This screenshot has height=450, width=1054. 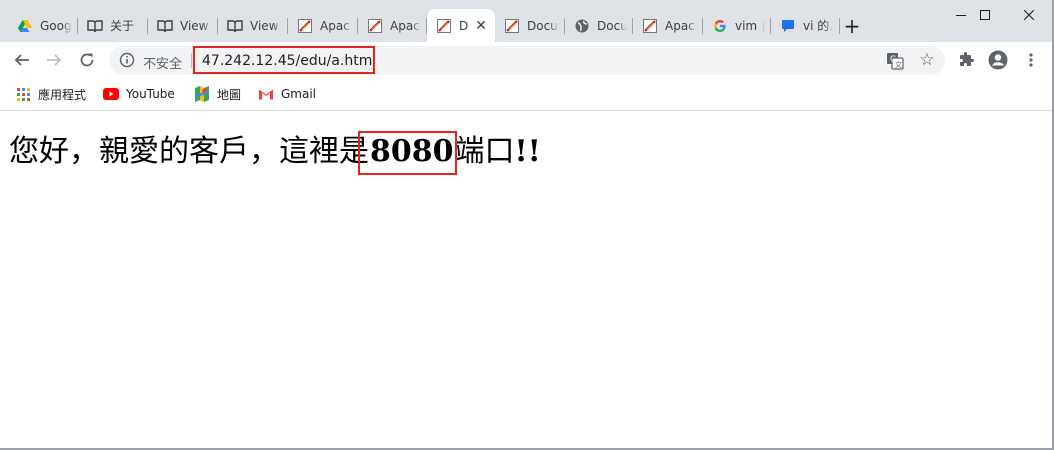 What do you see at coordinates (150, 94) in the screenshot?
I see `bookmark-label: YouTube` at bounding box center [150, 94].